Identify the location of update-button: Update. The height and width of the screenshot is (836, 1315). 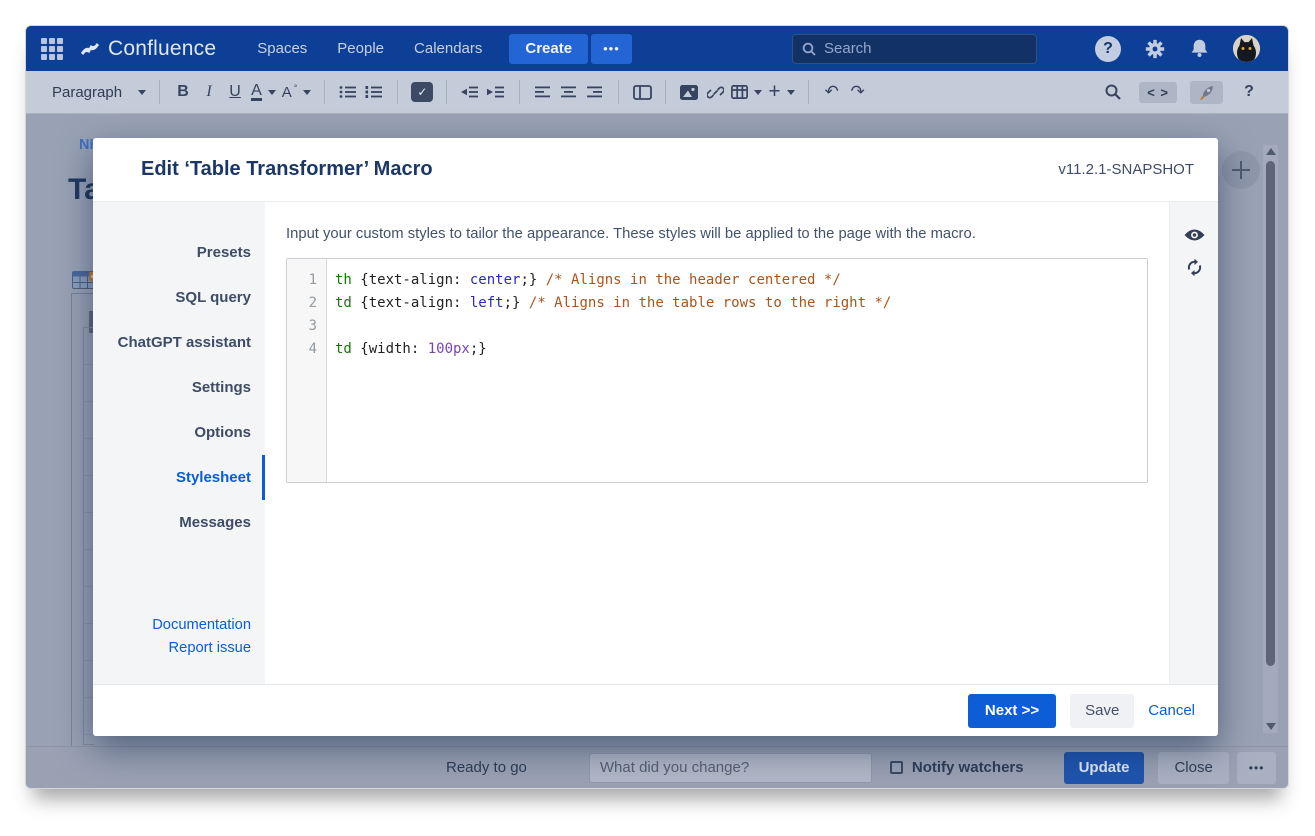
(1104, 767).